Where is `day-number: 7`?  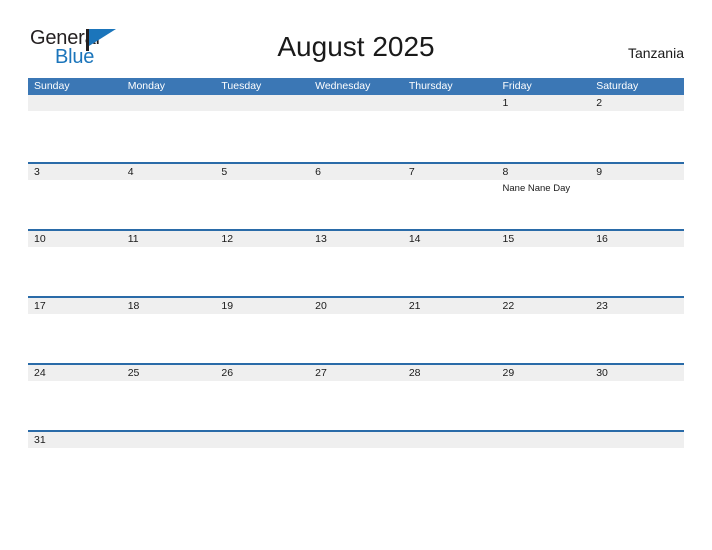
day-number: 7 is located at coordinates (450, 172).